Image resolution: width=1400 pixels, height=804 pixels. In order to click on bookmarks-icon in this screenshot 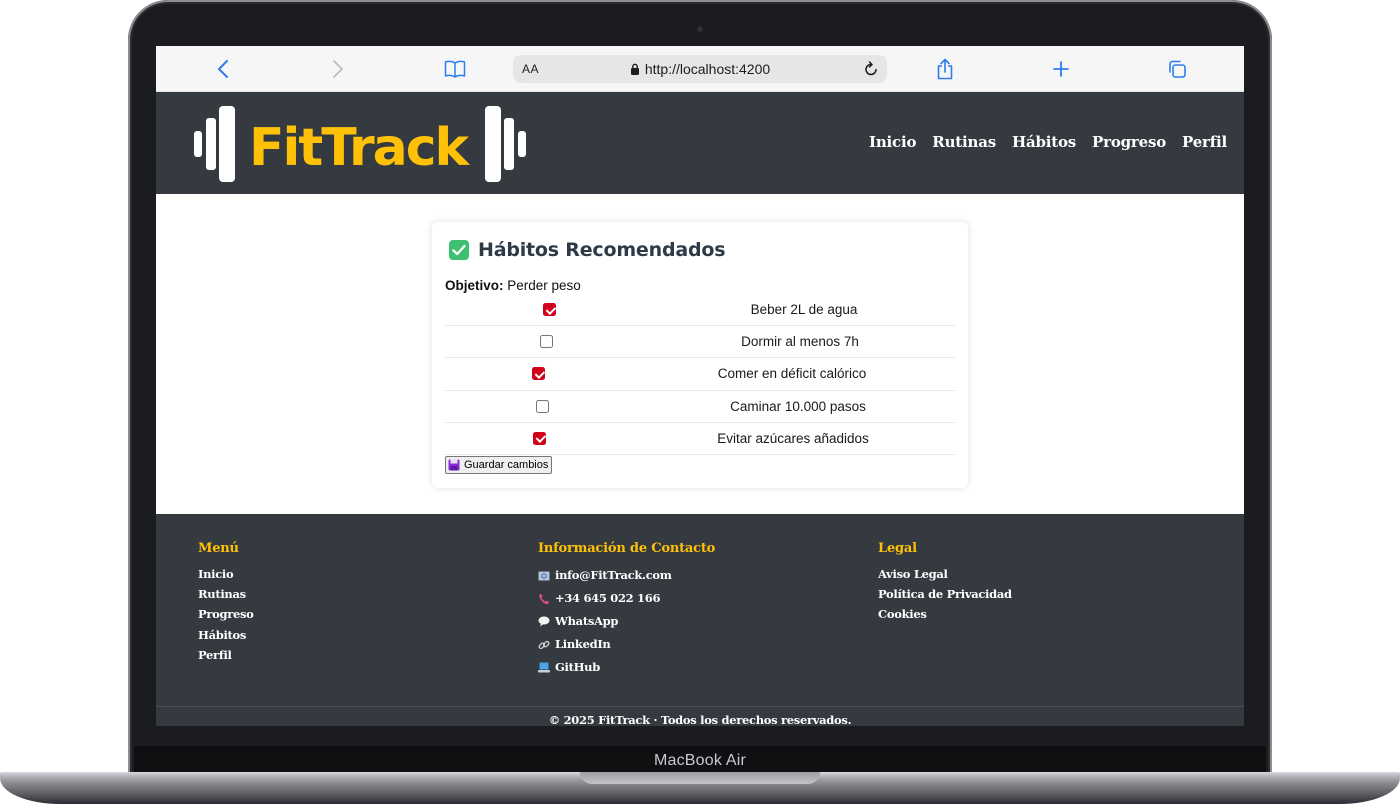, I will do `click(455, 69)`.